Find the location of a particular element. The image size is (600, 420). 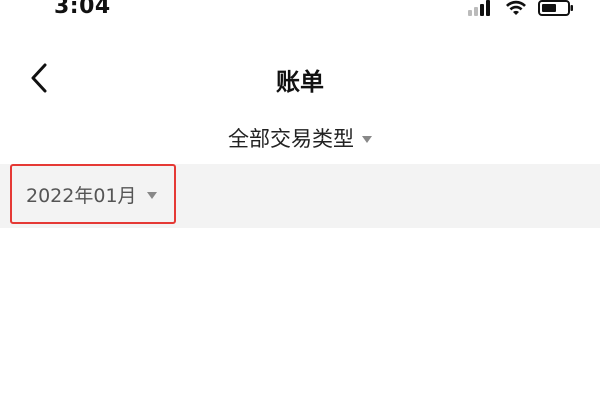

filter-row: 全部交易类型 is located at coordinates (300, 138).